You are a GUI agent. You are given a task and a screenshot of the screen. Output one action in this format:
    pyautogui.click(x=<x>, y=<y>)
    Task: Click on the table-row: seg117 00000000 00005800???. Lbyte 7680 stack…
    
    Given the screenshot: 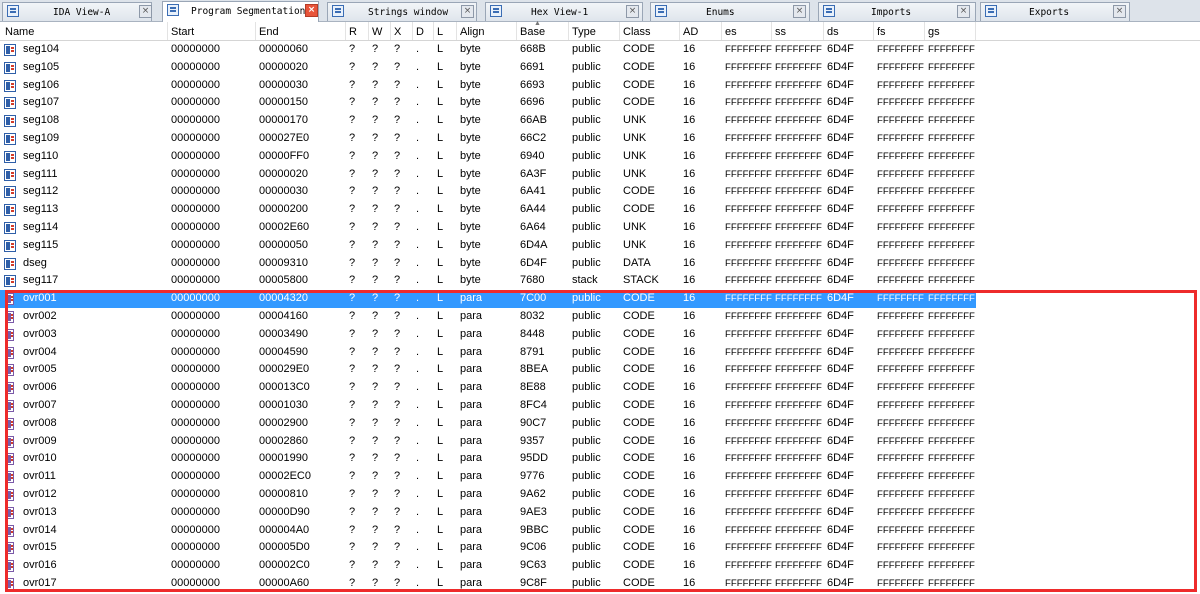 What is the action you would take?
    pyautogui.click(x=488, y=281)
    